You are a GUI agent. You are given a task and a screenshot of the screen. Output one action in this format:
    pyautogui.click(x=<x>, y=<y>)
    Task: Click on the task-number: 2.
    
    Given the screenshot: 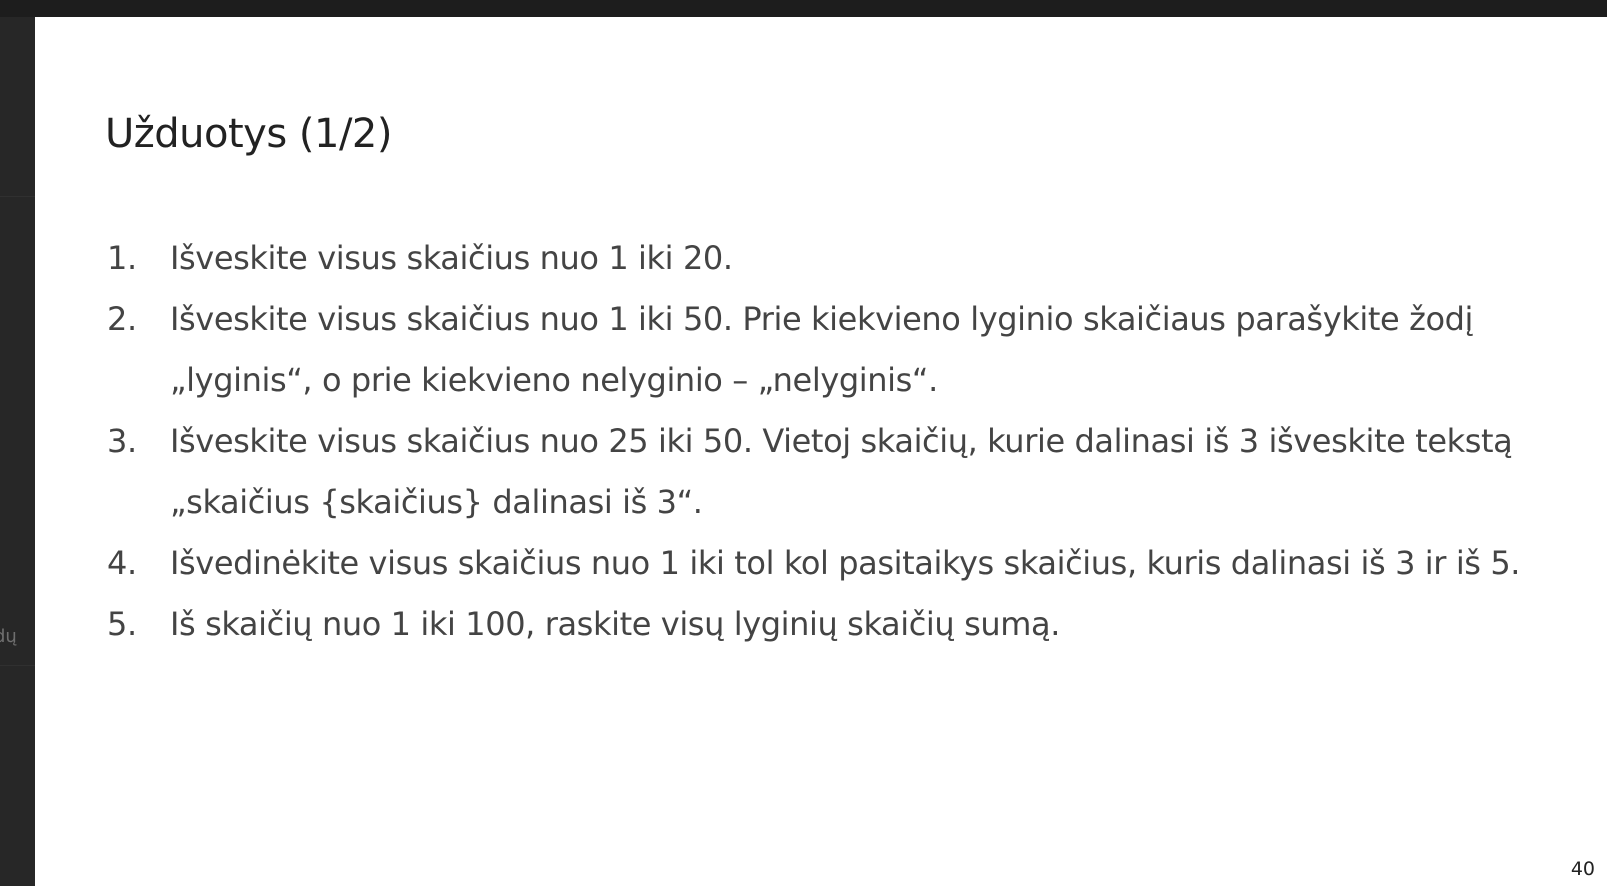 What is the action you would take?
    pyautogui.click(x=122, y=319)
    